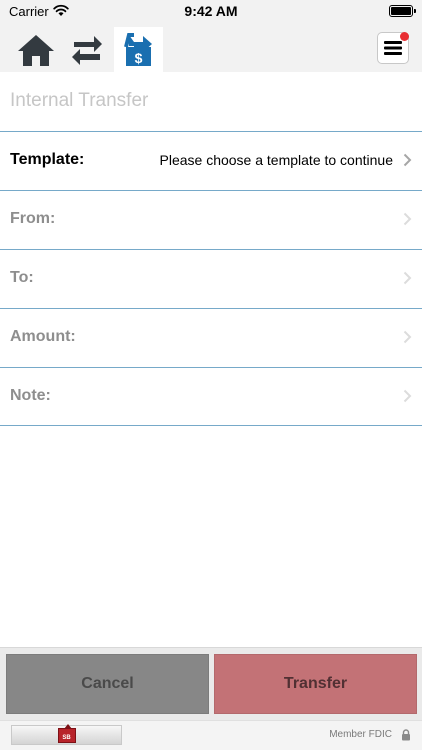  What do you see at coordinates (315, 684) in the screenshot?
I see `transfer-button: Transfer` at bounding box center [315, 684].